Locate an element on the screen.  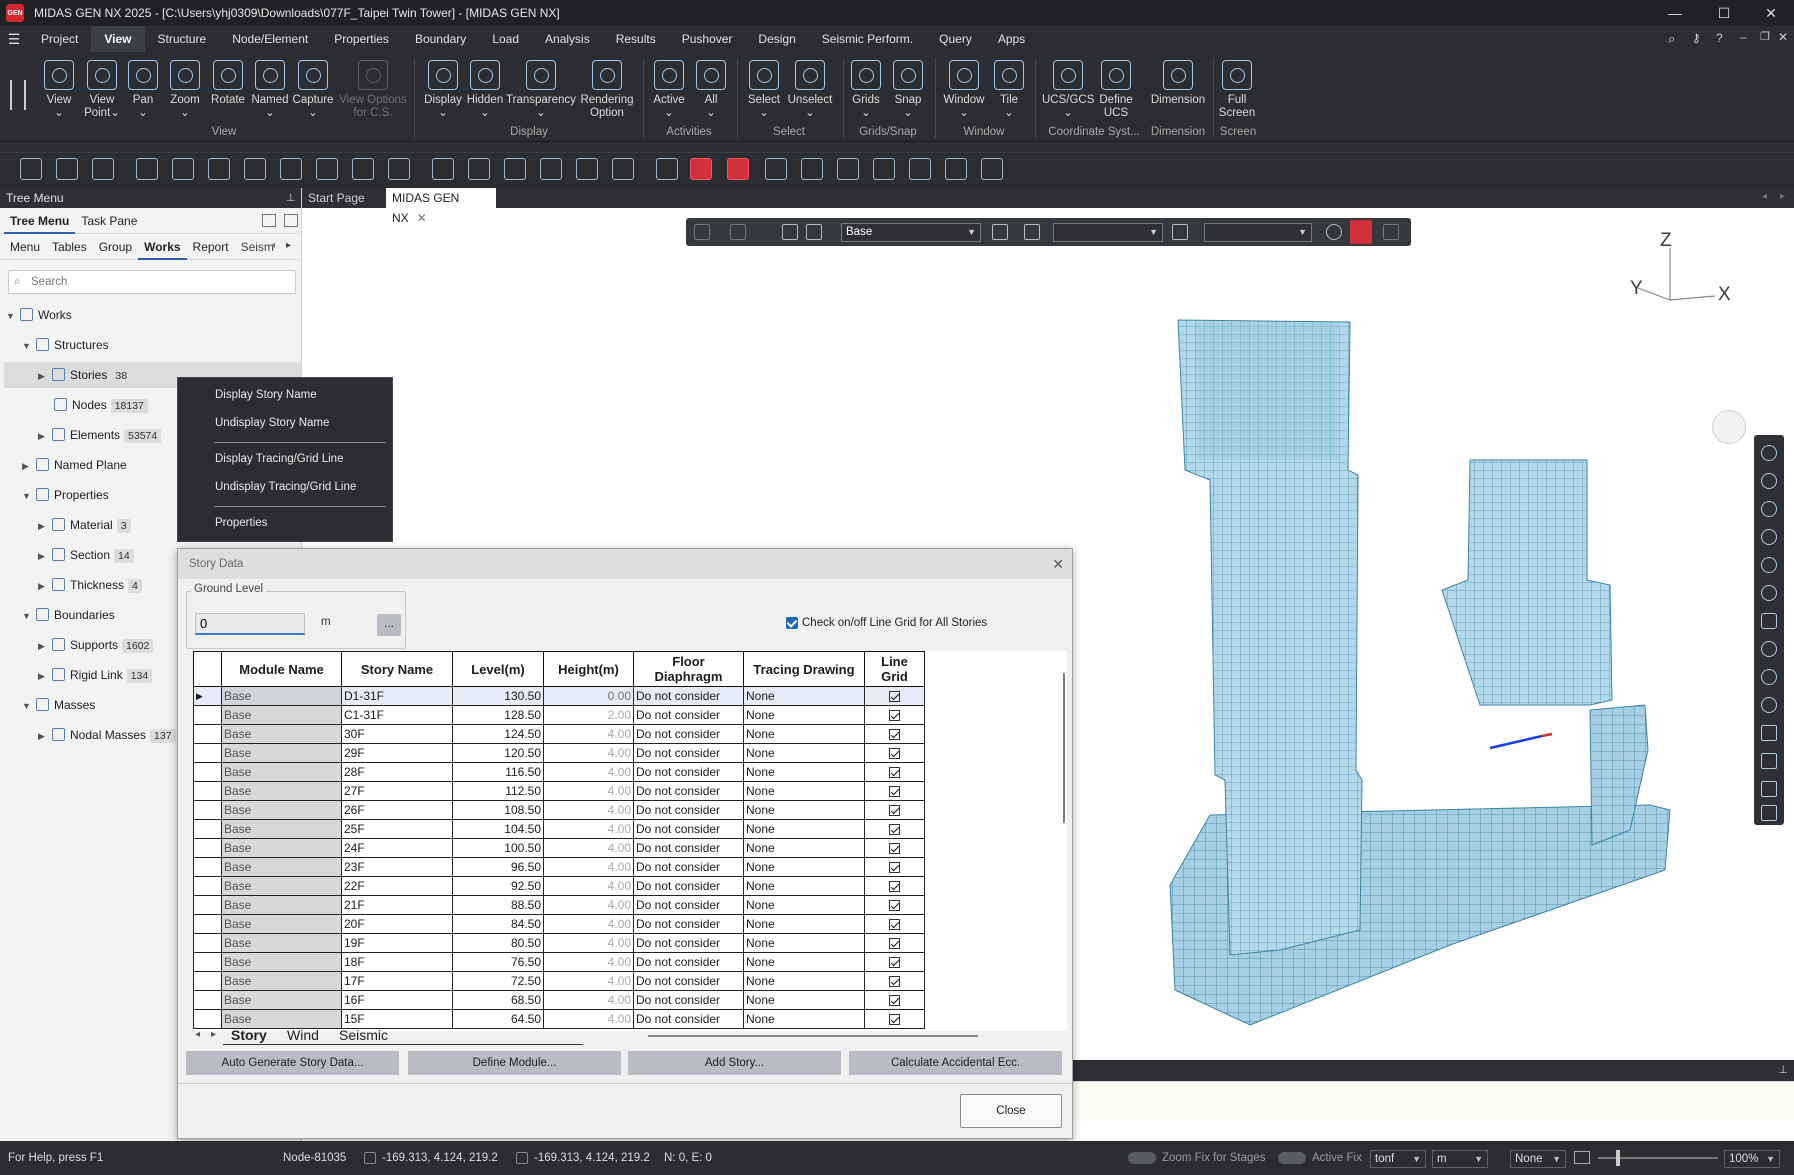
tab-menu: Menu is located at coordinates (25, 247).